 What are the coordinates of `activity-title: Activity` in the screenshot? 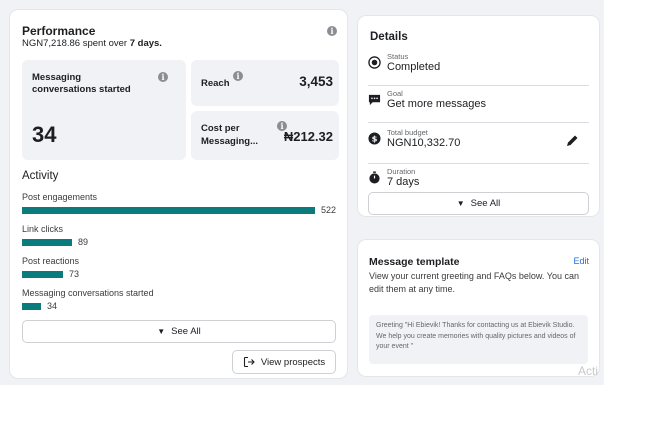 It's located at (40, 176).